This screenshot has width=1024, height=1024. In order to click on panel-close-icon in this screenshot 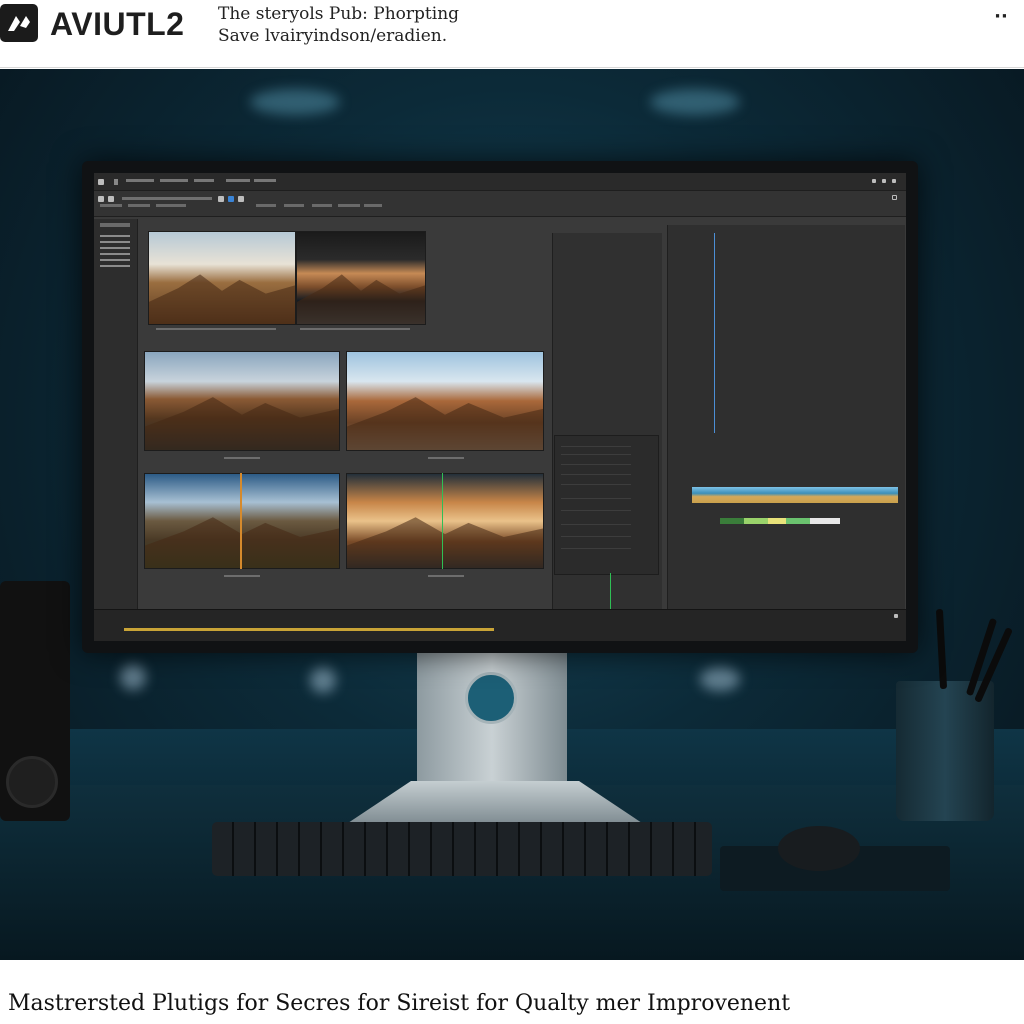, I will do `click(894, 197)`.